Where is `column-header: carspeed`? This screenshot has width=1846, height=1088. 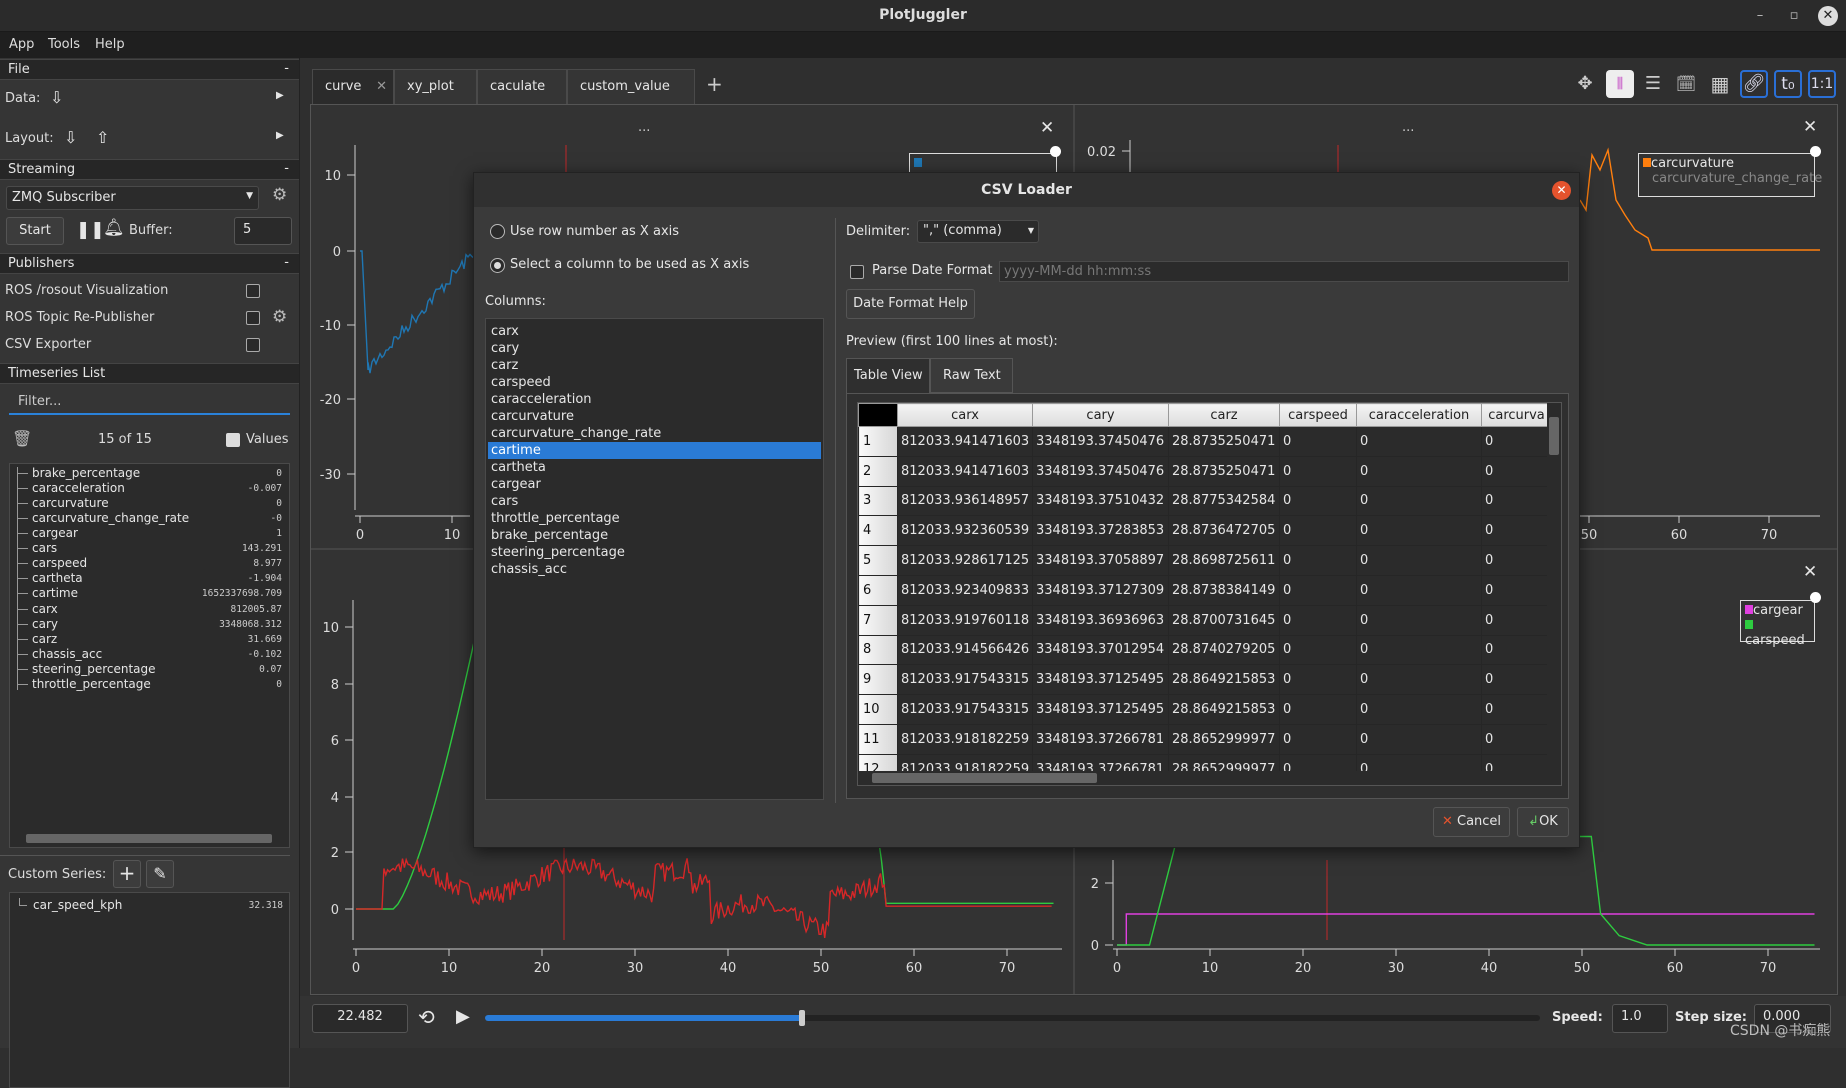
column-header: carspeed is located at coordinates (1318, 415).